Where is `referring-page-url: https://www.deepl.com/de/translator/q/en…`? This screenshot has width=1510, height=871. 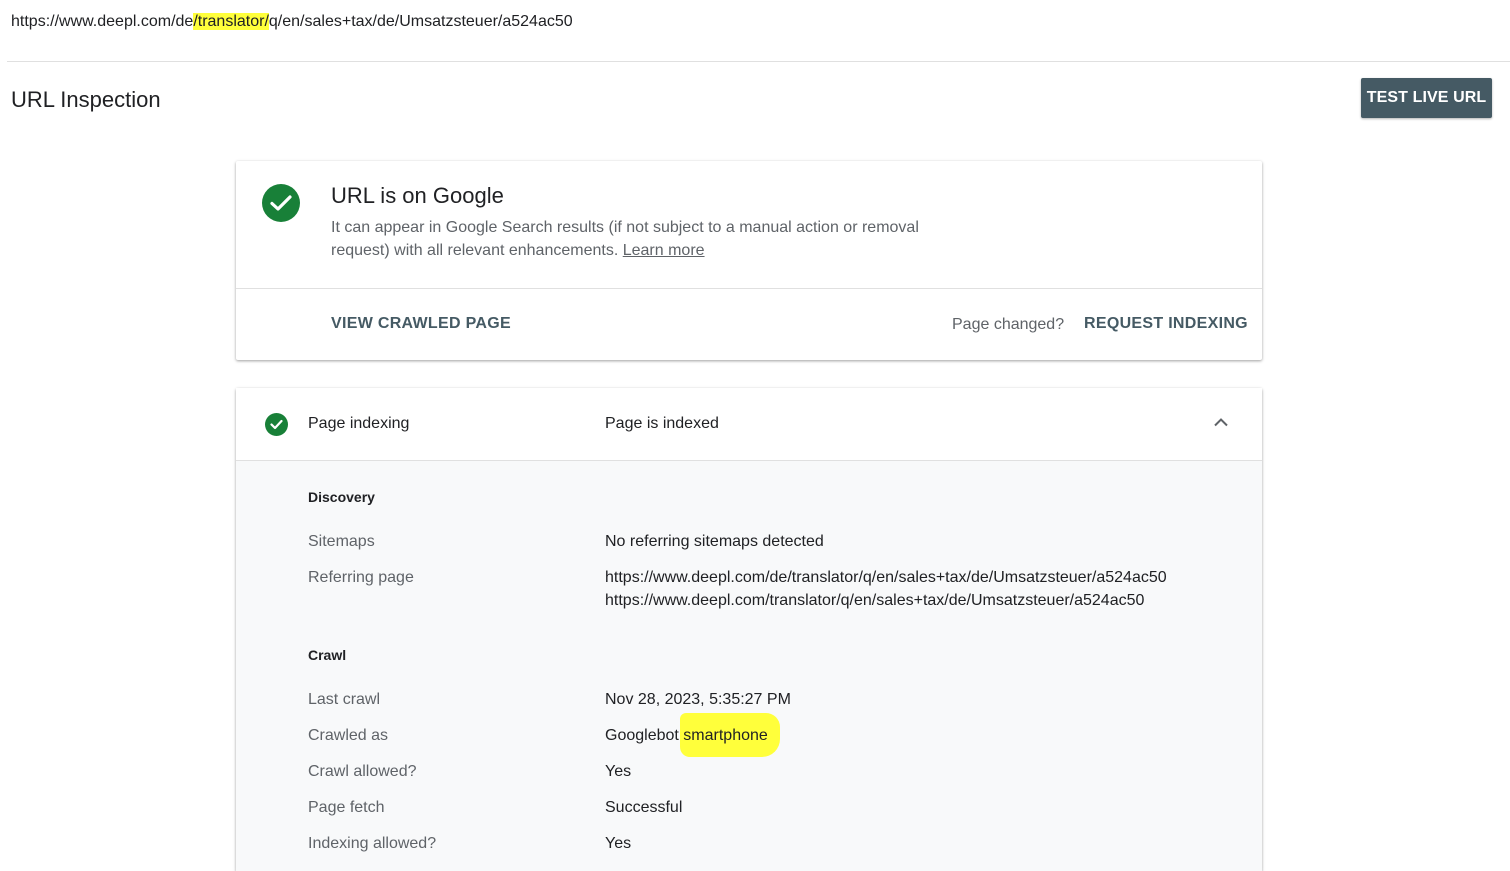 referring-page-url: https://www.deepl.com/de/translator/q/en… is located at coordinates (886, 577).